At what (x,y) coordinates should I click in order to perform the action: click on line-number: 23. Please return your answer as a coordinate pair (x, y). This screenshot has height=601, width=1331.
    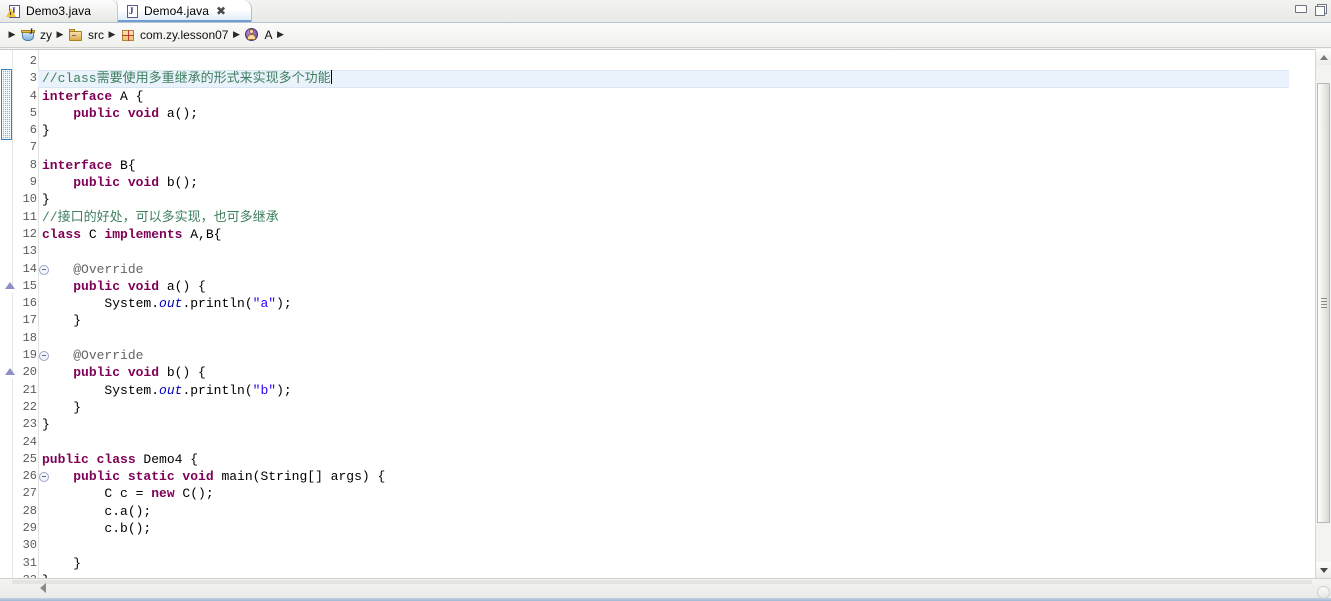
    Looking at the image, I should click on (29, 424).